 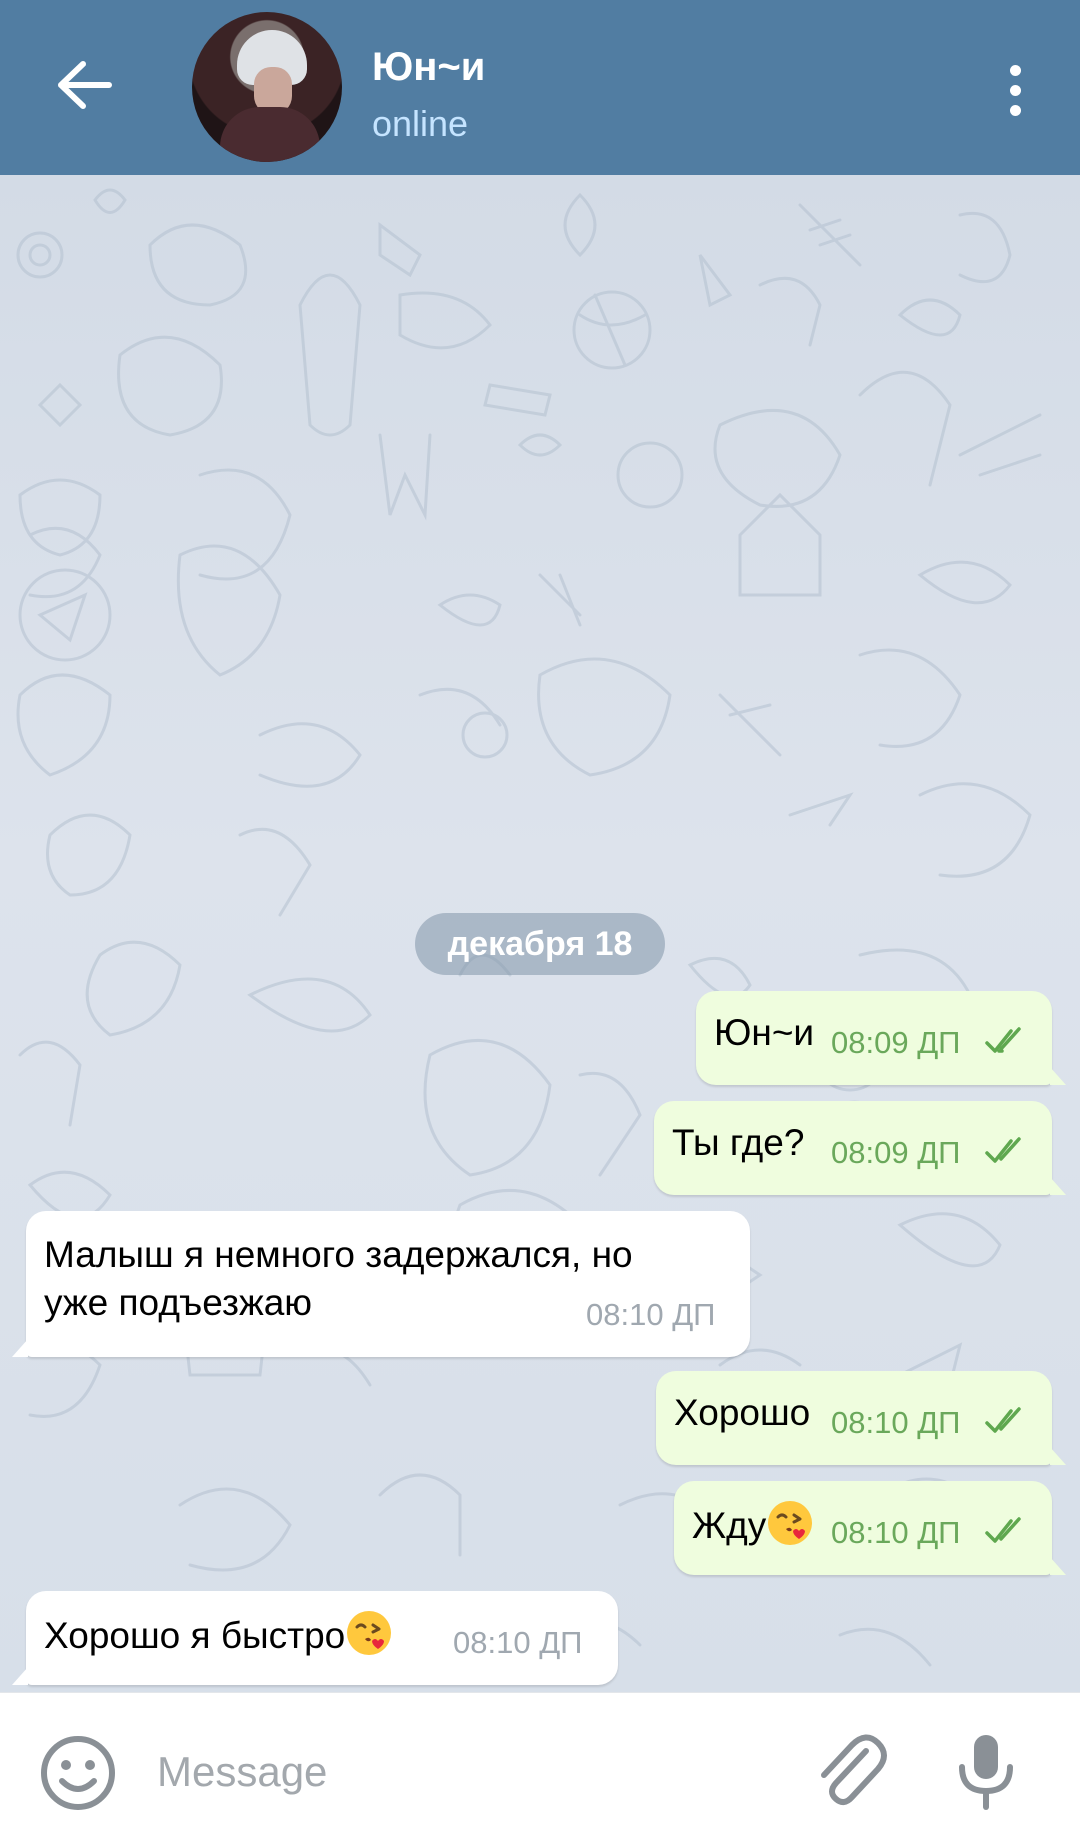 I want to click on contact-name: Юн~и, so click(x=428, y=67).